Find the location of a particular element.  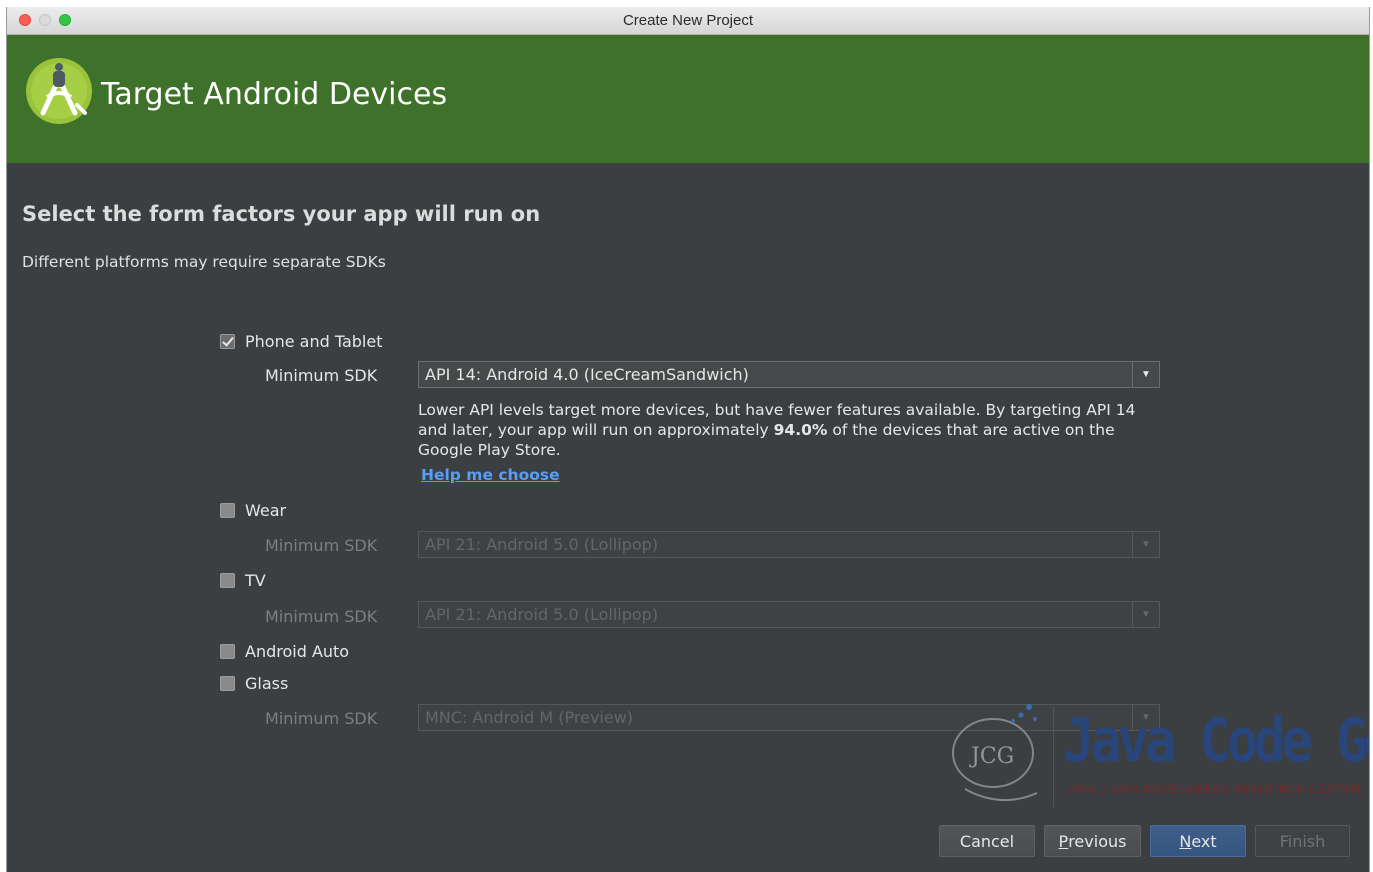

android-auto-checkbox is located at coordinates (227, 651).